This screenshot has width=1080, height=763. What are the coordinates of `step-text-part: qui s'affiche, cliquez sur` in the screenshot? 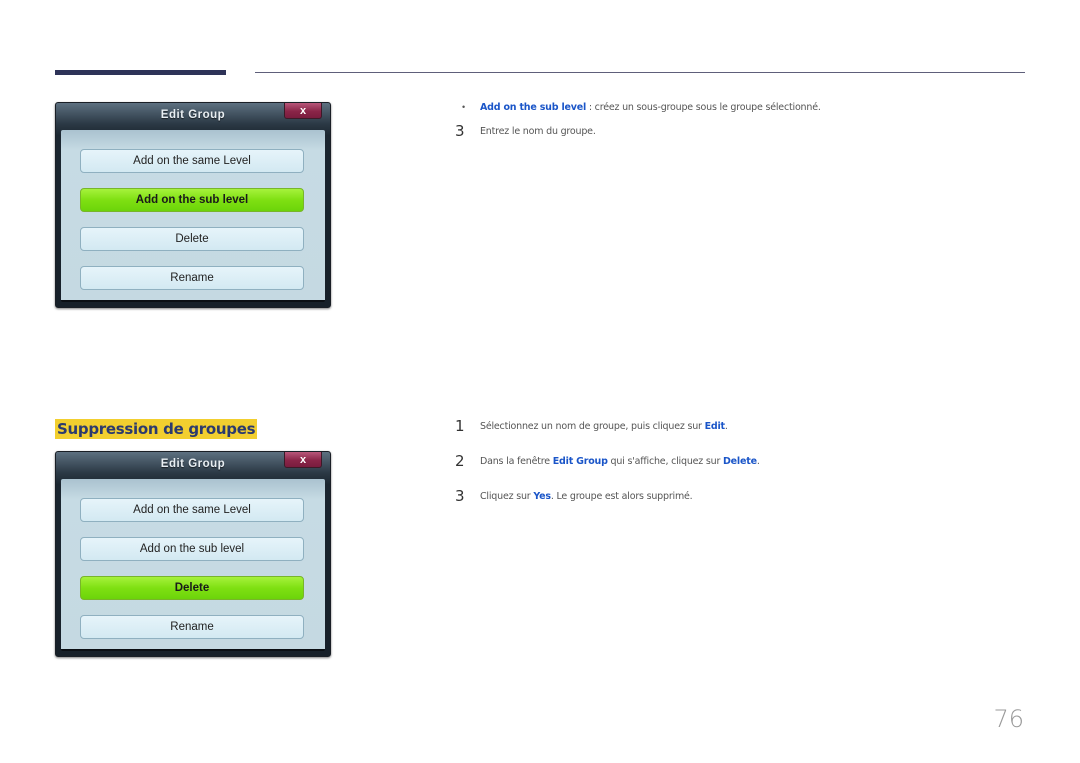 It's located at (665, 461).